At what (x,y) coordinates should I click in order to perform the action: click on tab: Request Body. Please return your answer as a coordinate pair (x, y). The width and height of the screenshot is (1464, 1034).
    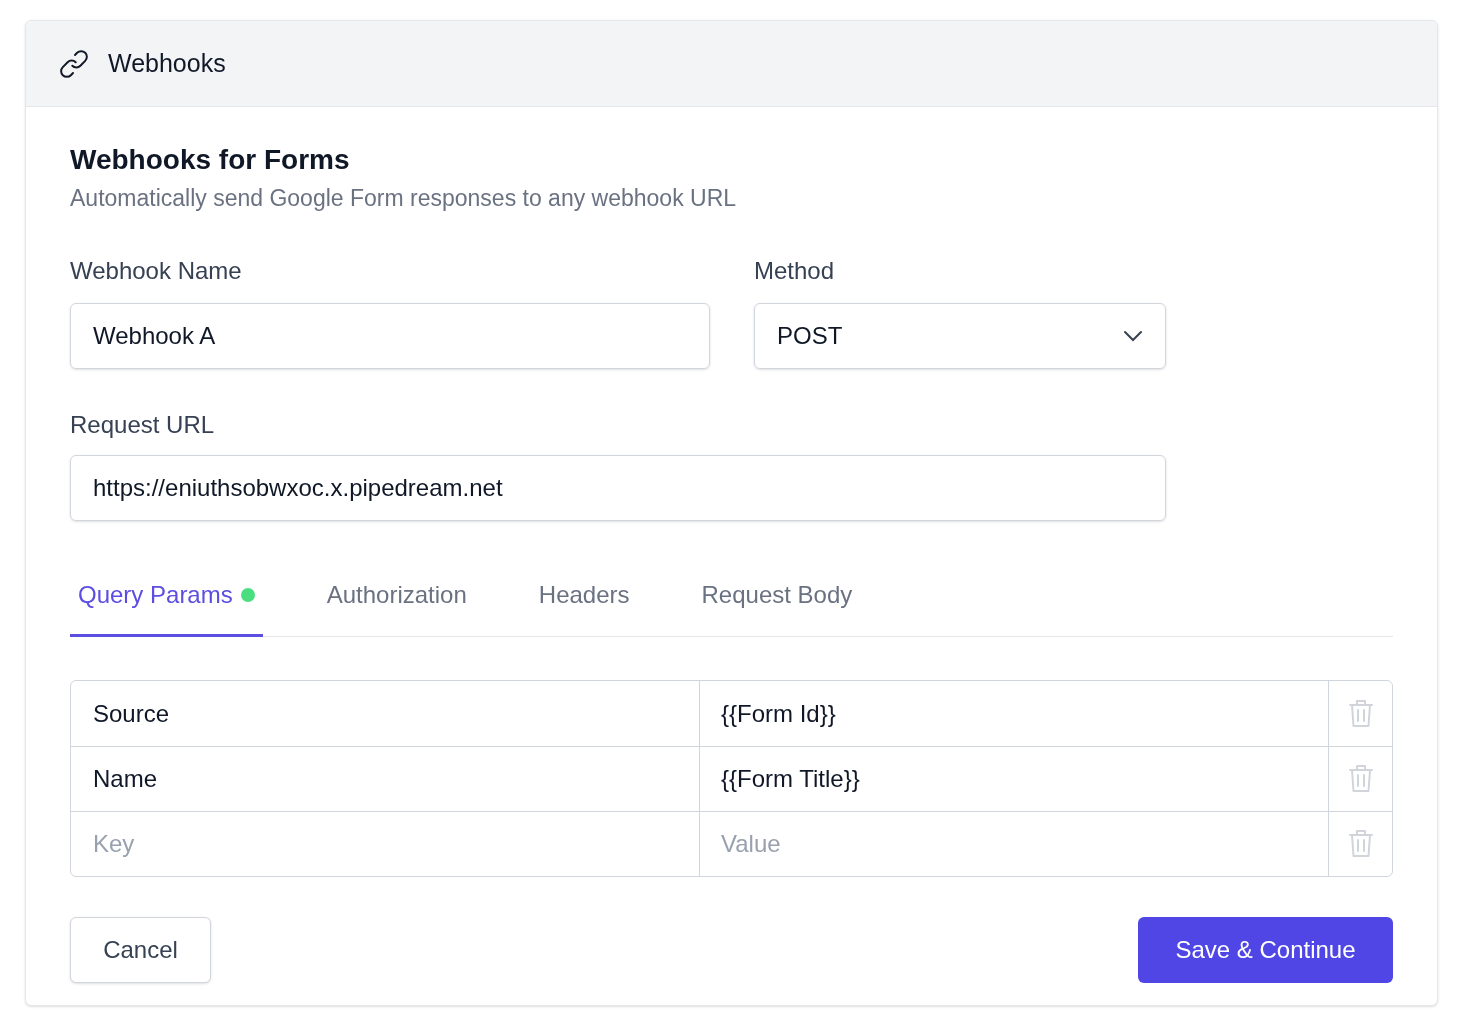
    Looking at the image, I should click on (777, 596).